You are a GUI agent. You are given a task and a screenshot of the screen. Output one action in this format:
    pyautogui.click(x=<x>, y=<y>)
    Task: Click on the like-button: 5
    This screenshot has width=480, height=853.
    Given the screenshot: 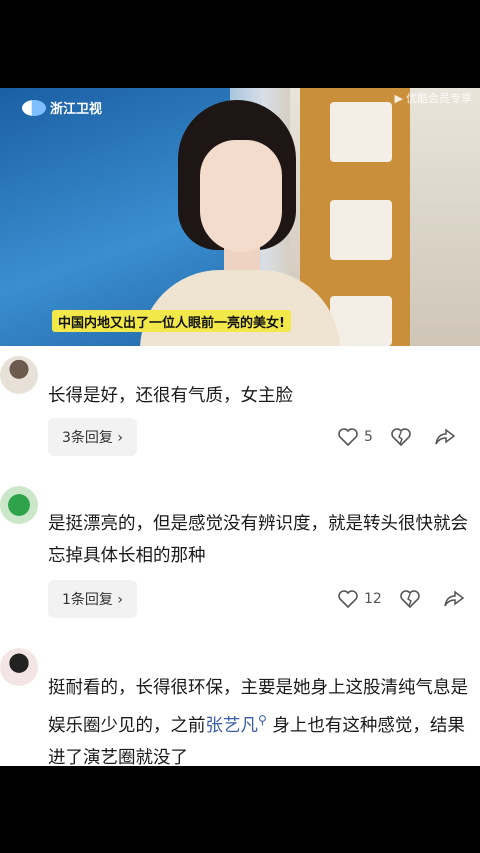 What is the action you would take?
    pyautogui.click(x=355, y=437)
    